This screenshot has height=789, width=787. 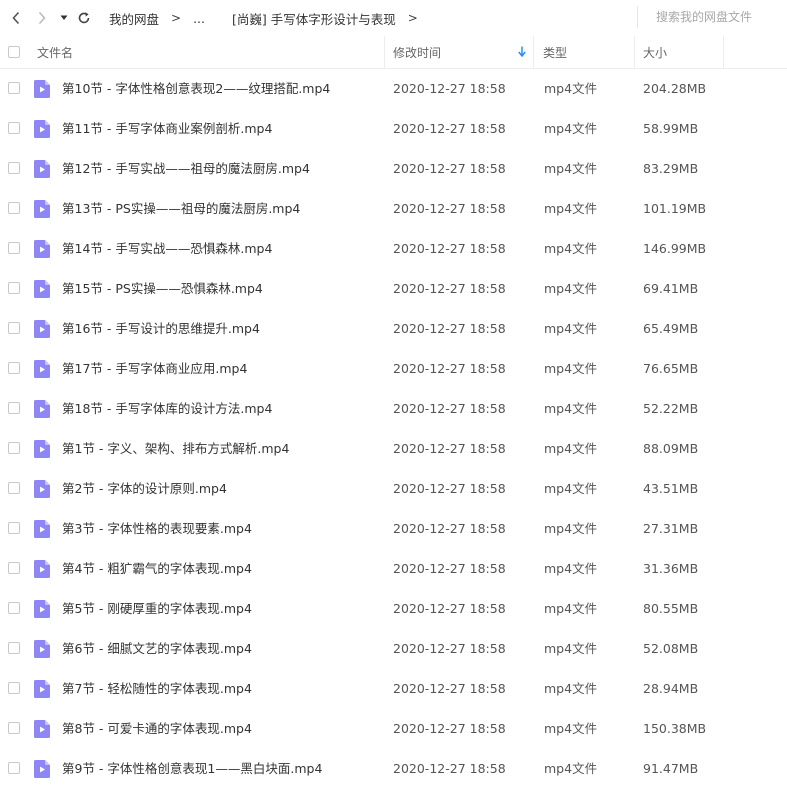 What do you see at coordinates (720, 17) in the screenshot?
I see `search-input` at bounding box center [720, 17].